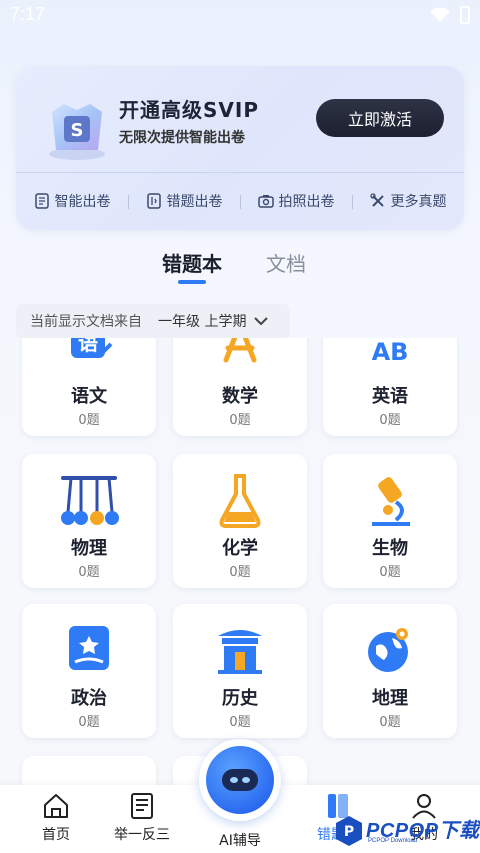 The image size is (480, 853). Describe the element at coordinates (393, 841) in the screenshot. I see `watermark-small: PCPOP Download` at that location.